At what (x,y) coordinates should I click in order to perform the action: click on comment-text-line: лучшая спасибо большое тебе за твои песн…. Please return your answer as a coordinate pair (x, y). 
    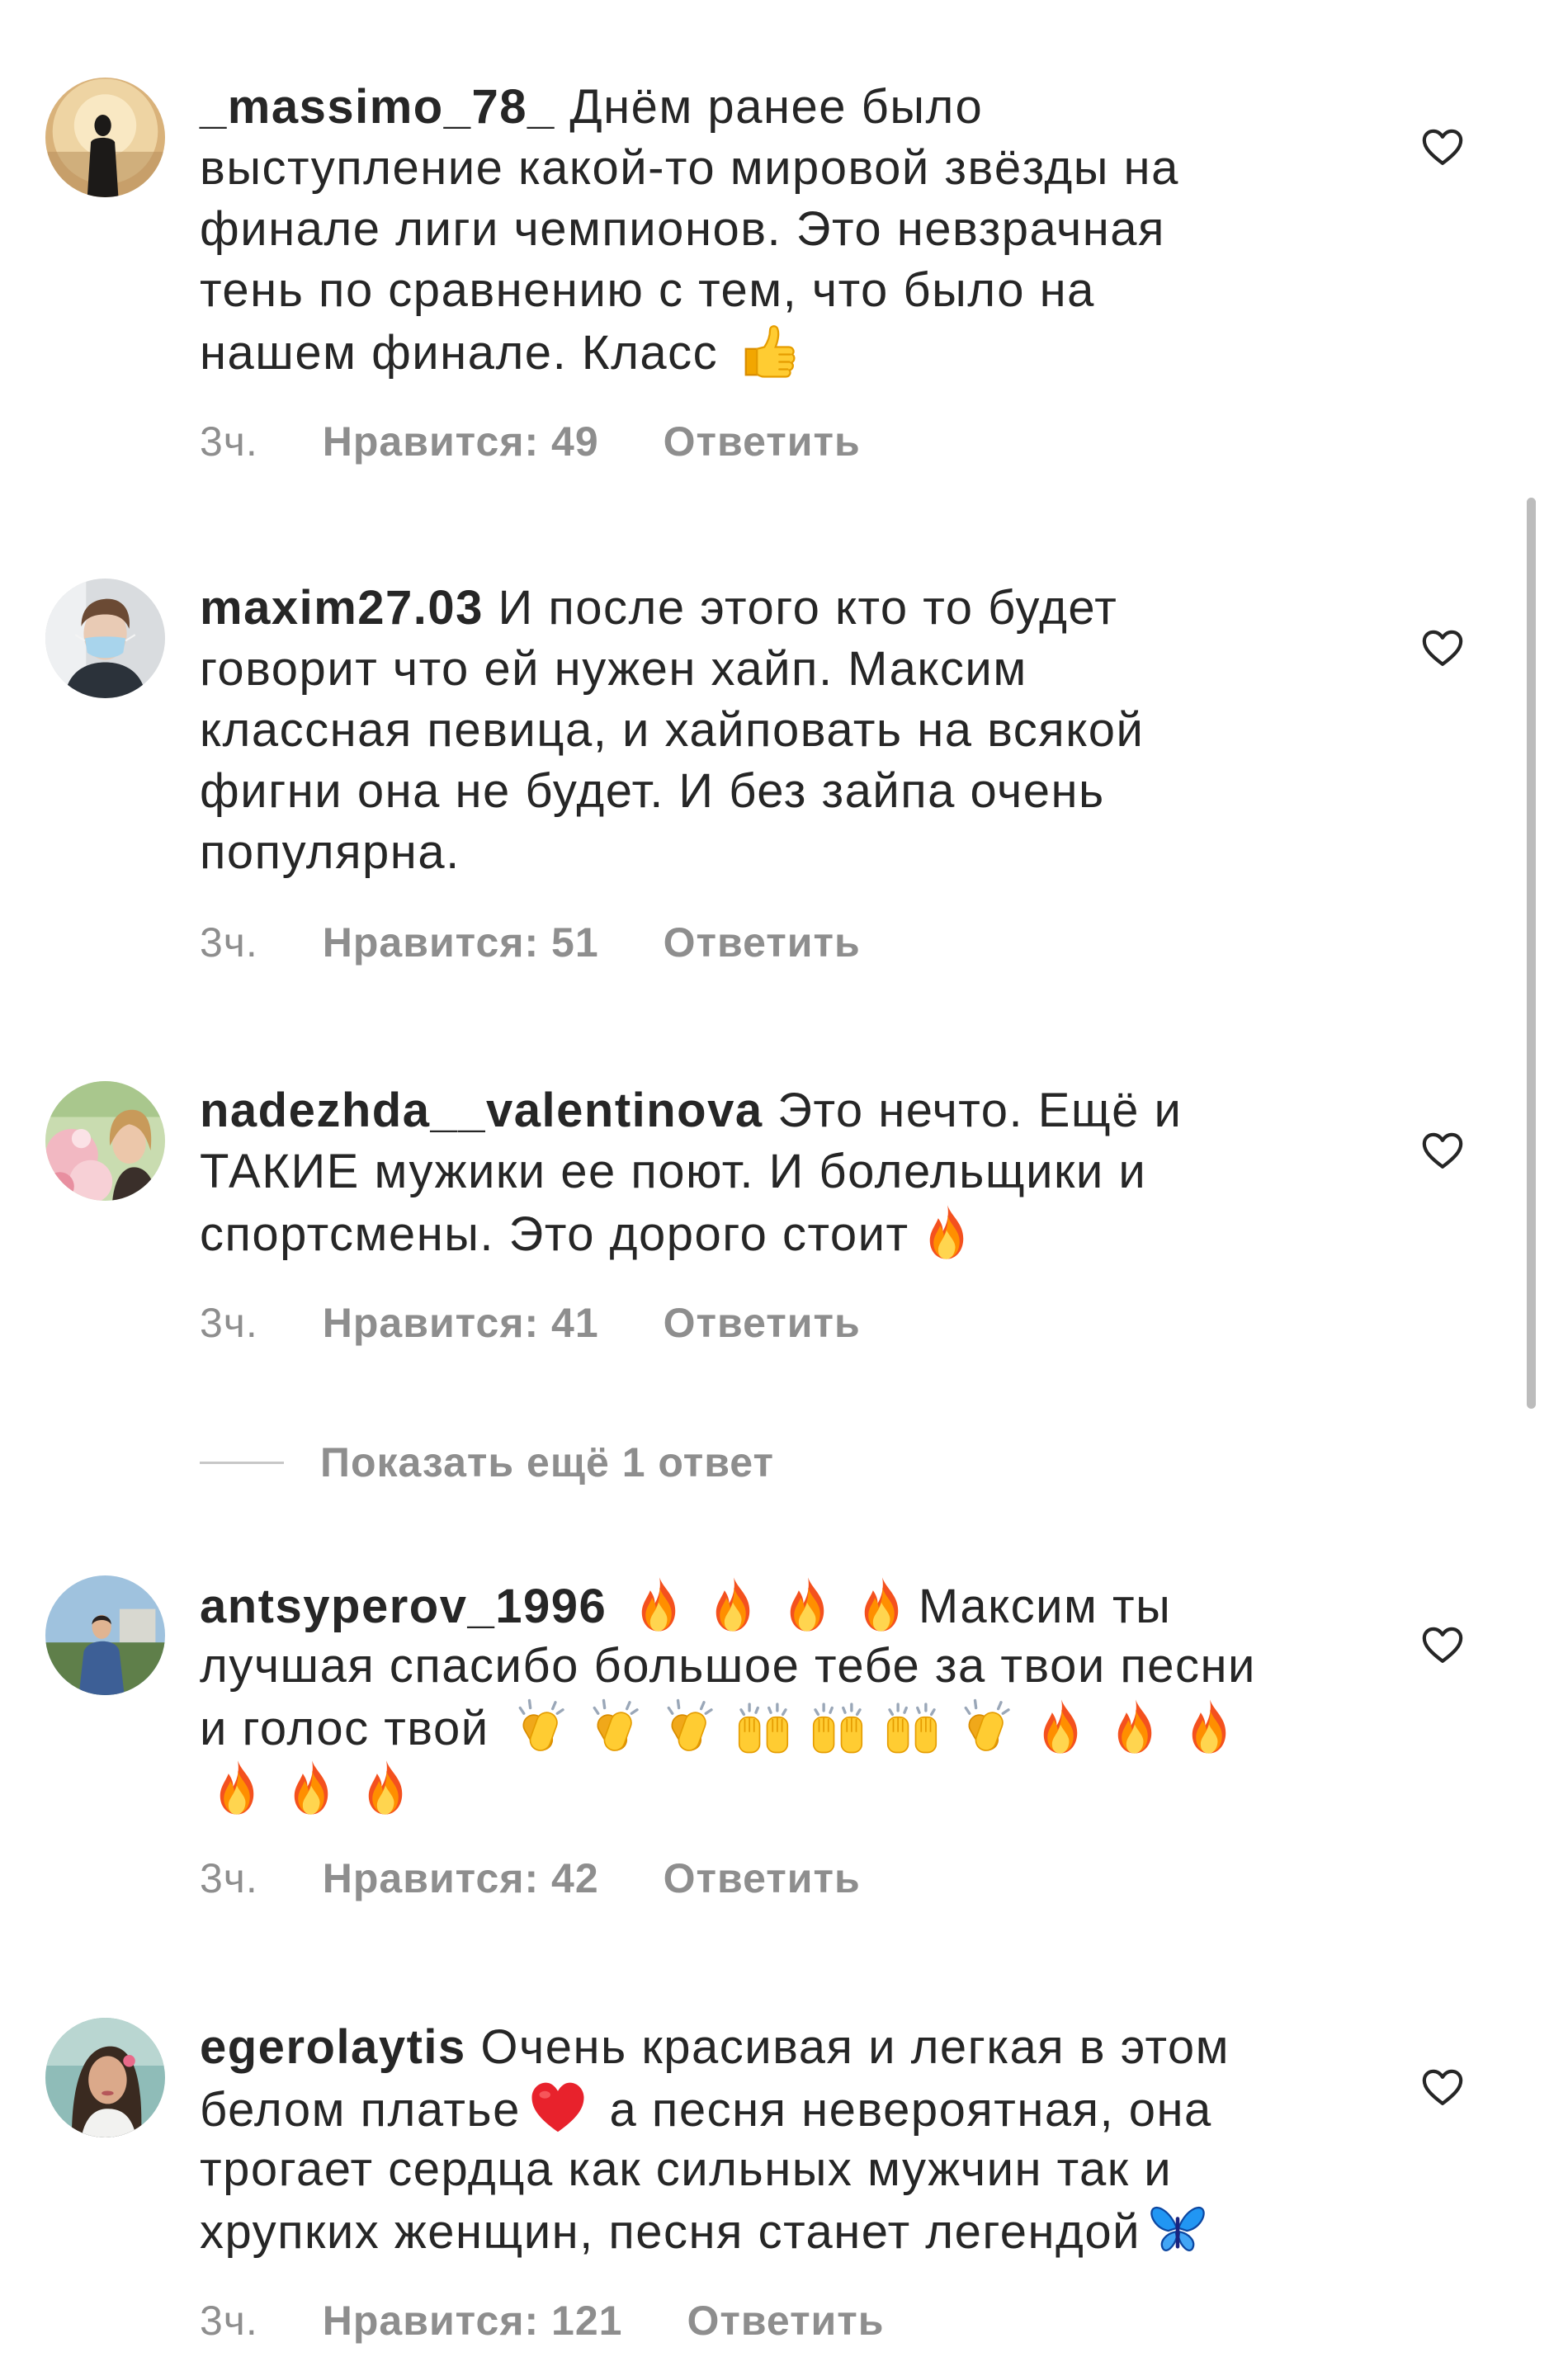
    Looking at the image, I should click on (728, 1666).